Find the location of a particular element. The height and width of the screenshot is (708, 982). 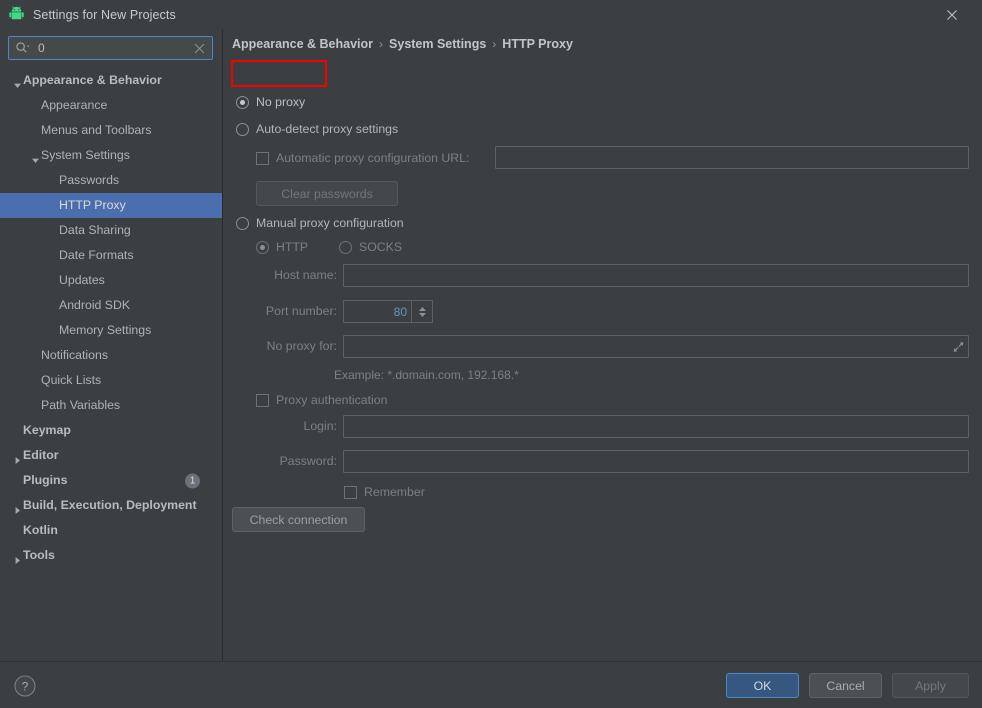

sidebar-item-kotlin: Kotlin is located at coordinates (111, 530).